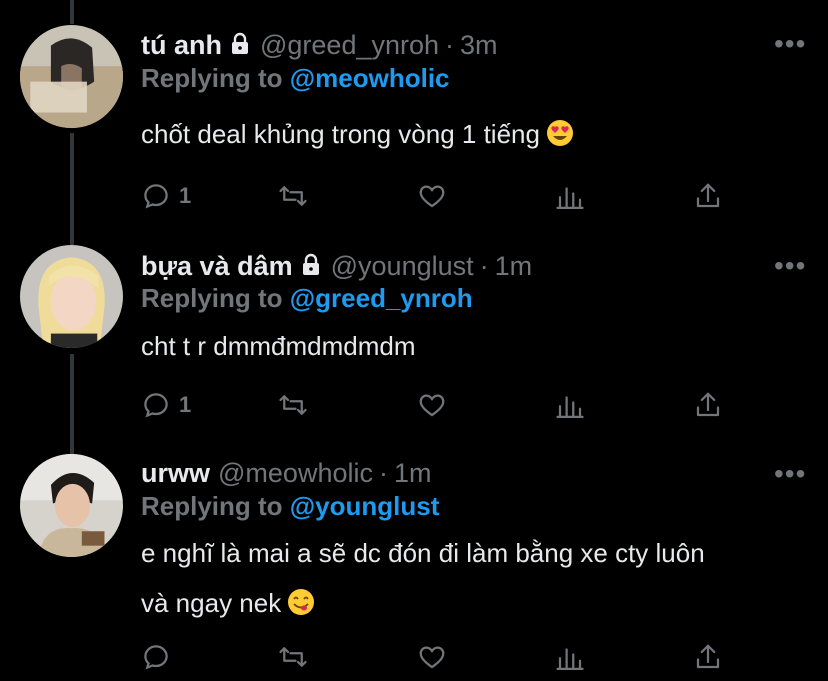 This screenshot has height=681, width=828. I want to click on display-name: tú anh, so click(181, 45).